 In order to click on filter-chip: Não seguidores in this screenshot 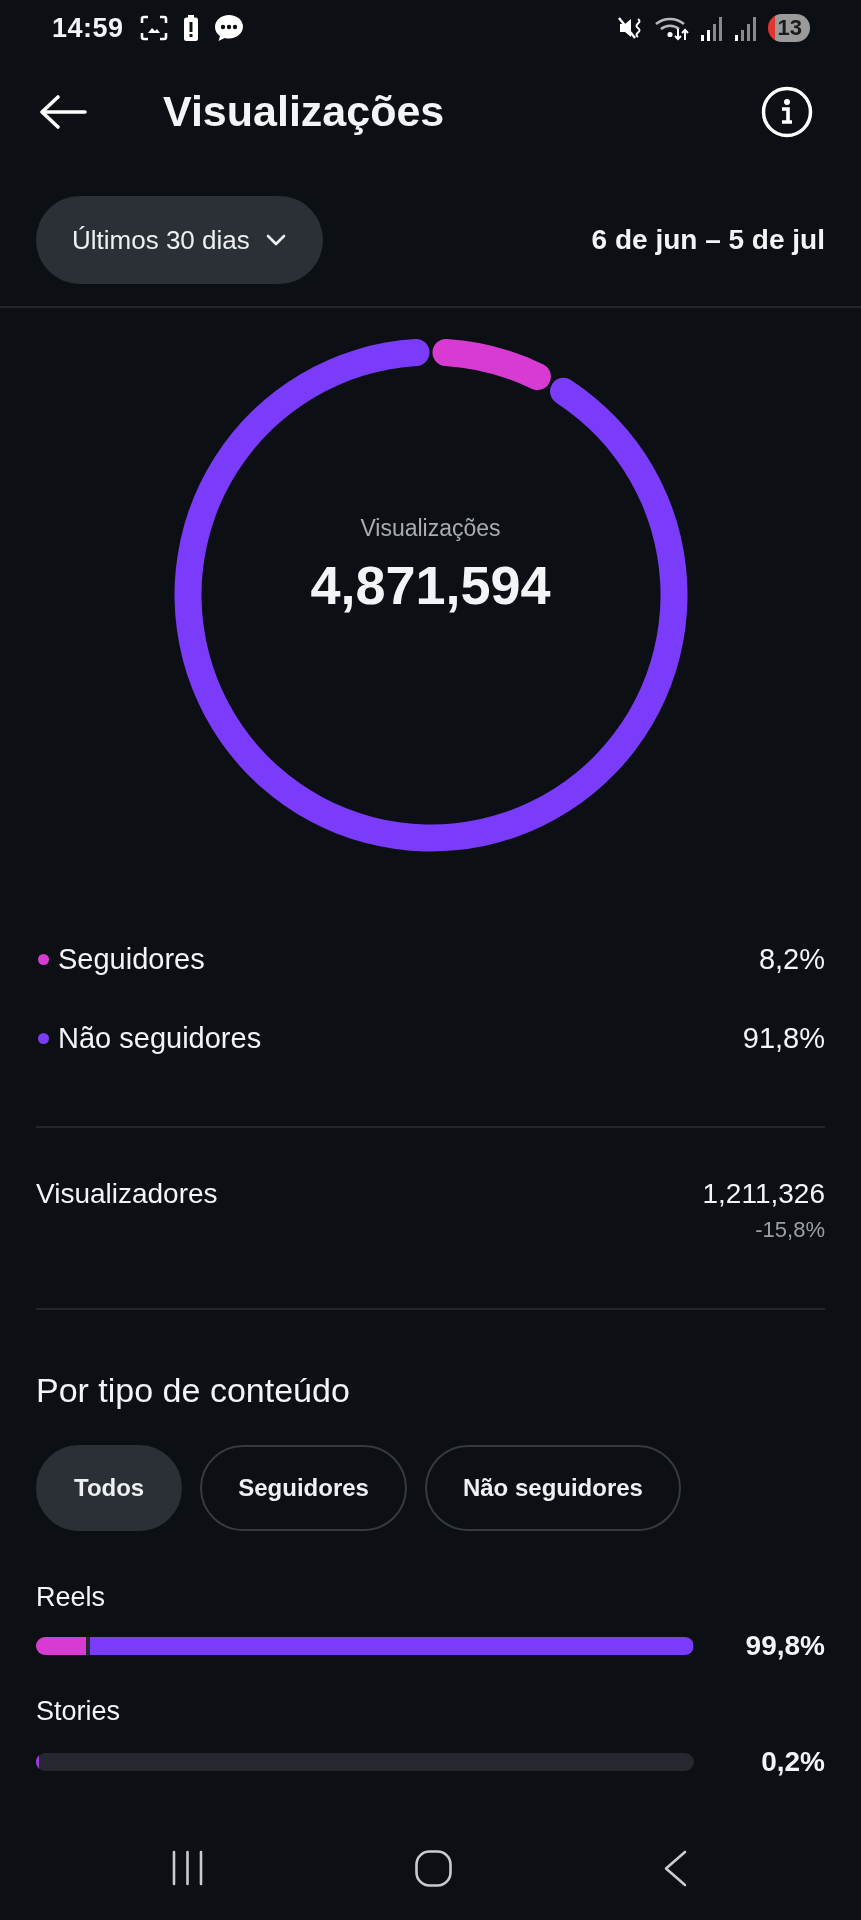, I will do `click(552, 1488)`.